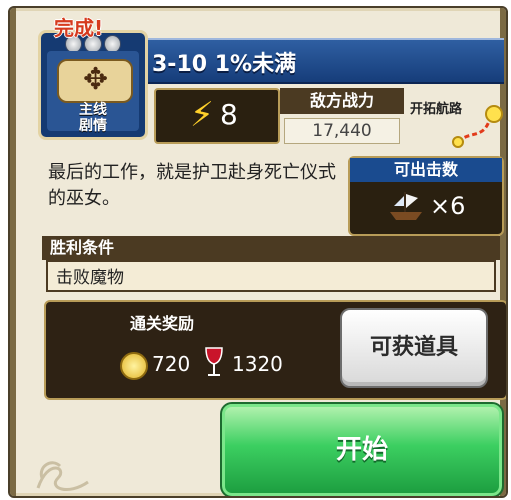  Describe the element at coordinates (62, 476) in the screenshot. I see `decorative-flourish-icon` at that location.